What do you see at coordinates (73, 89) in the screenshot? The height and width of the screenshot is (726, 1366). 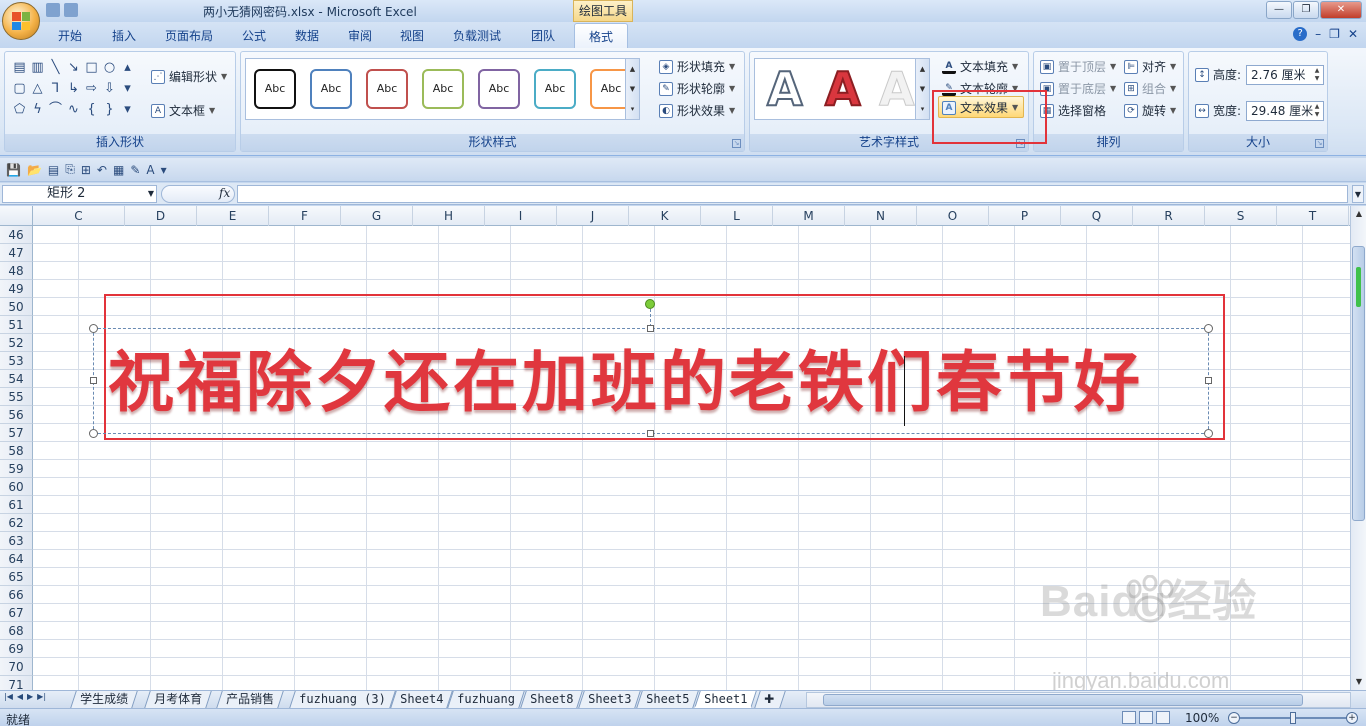 I see `elbow-arrow-shape-icon: ↳` at bounding box center [73, 89].